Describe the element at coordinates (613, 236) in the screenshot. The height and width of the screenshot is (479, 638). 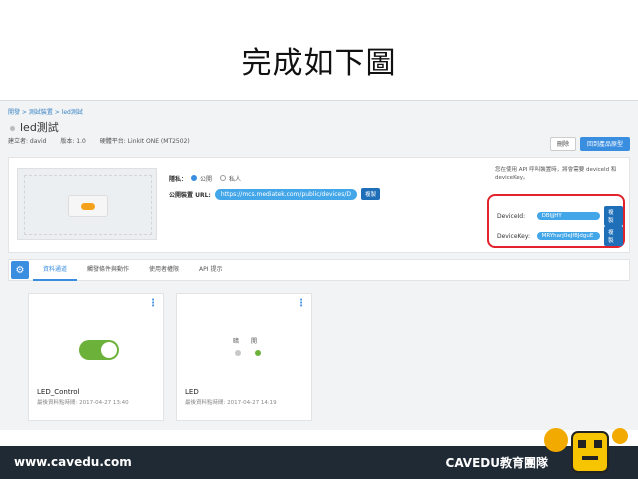
I see `copy-device-key-button: 複製` at that location.